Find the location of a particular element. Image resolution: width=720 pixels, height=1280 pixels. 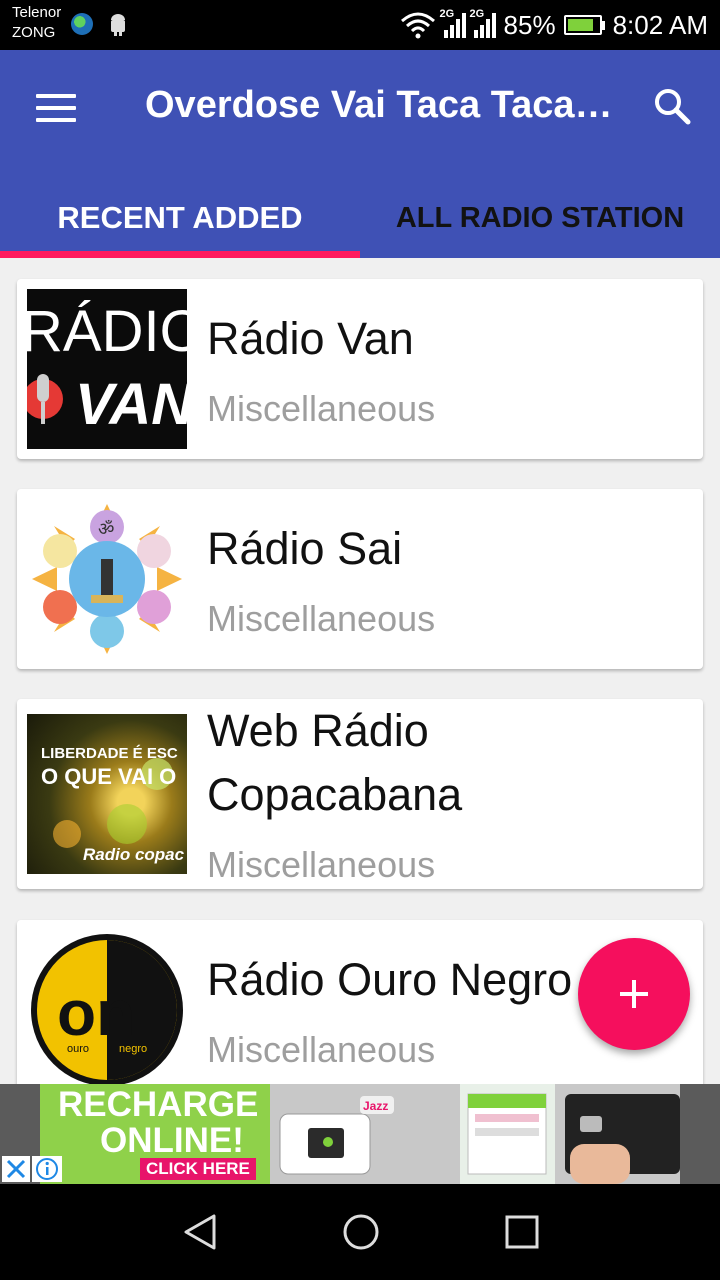

ad-banner: RECHARGE ONLINE! CLICK HERE Jazz is located at coordinates (360, 1134).